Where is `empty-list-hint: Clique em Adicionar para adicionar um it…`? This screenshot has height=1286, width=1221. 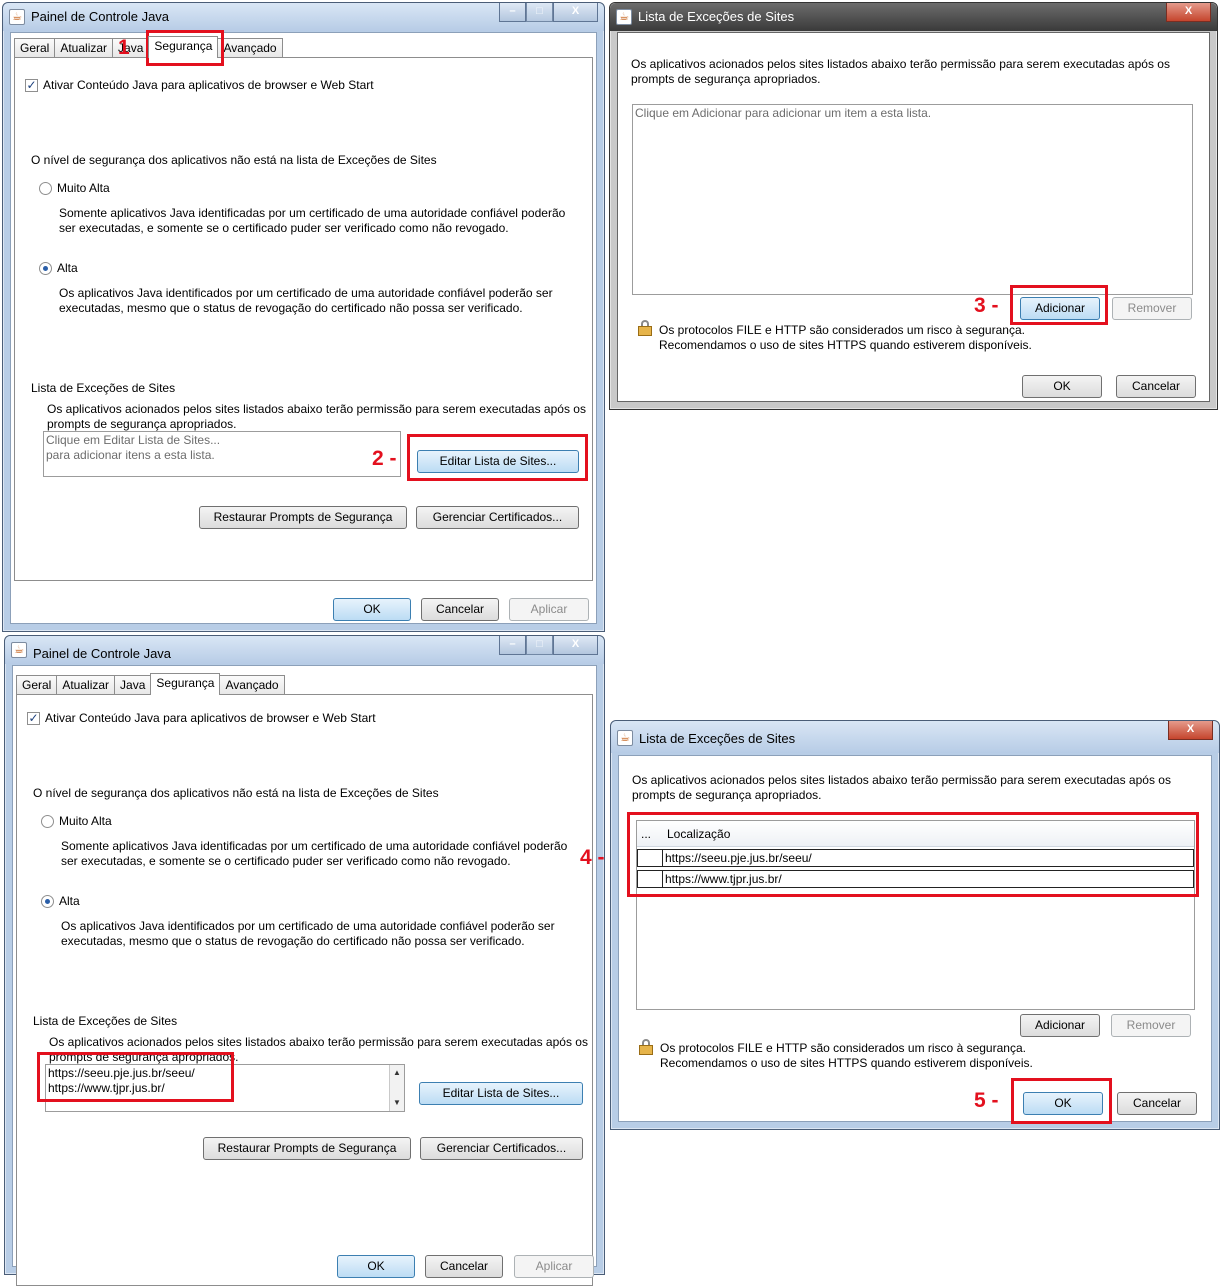 empty-list-hint: Clique em Adicionar para adicionar um it… is located at coordinates (783, 113).